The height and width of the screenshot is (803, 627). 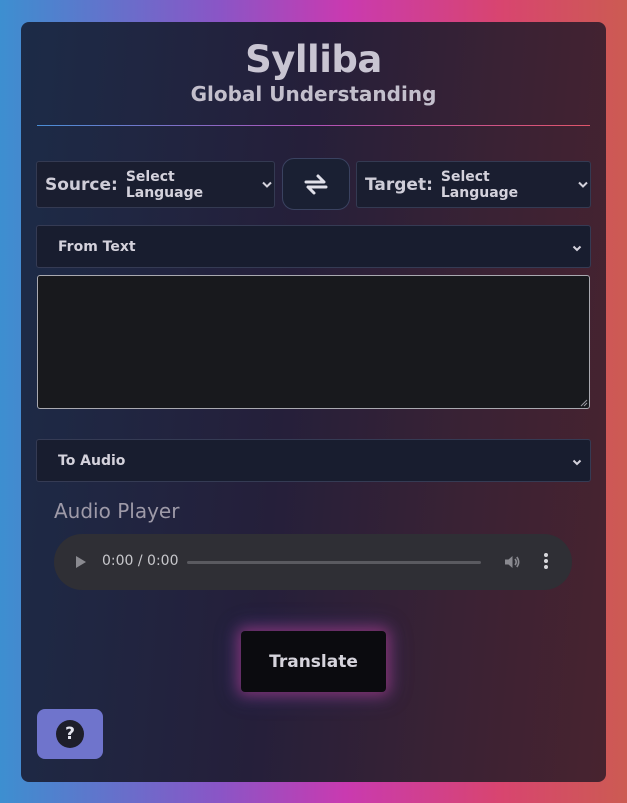 I want to click on translate-button: Translate, so click(x=313, y=661).